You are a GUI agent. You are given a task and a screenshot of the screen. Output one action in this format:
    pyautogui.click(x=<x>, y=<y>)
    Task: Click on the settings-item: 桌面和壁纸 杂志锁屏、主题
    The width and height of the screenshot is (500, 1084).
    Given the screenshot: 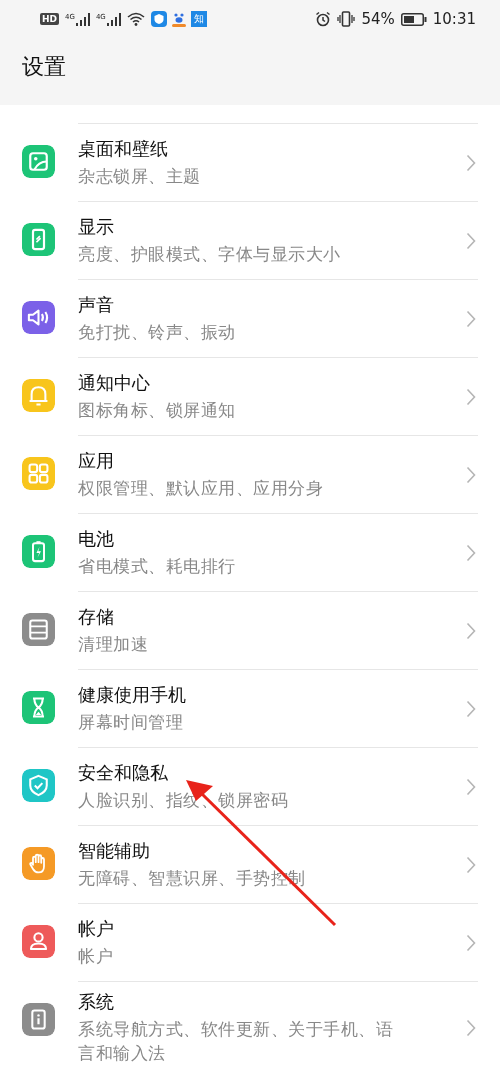 What is the action you would take?
    pyautogui.click(x=278, y=162)
    